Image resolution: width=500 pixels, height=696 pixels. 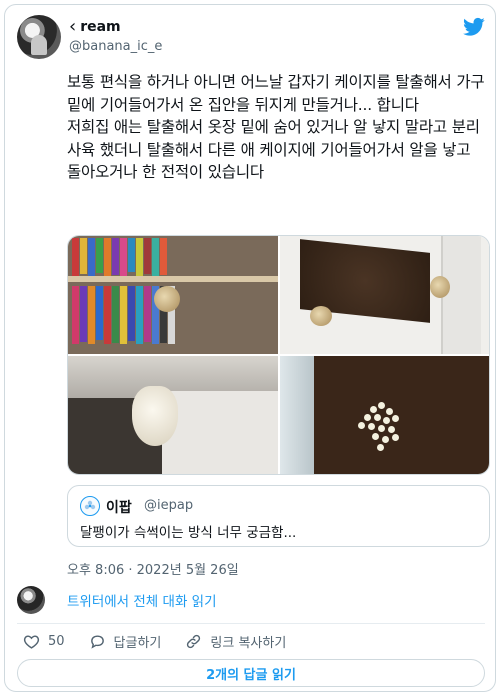 What do you see at coordinates (384, 415) in the screenshot?
I see `photo-snail-eggs` at bounding box center [384, 415].